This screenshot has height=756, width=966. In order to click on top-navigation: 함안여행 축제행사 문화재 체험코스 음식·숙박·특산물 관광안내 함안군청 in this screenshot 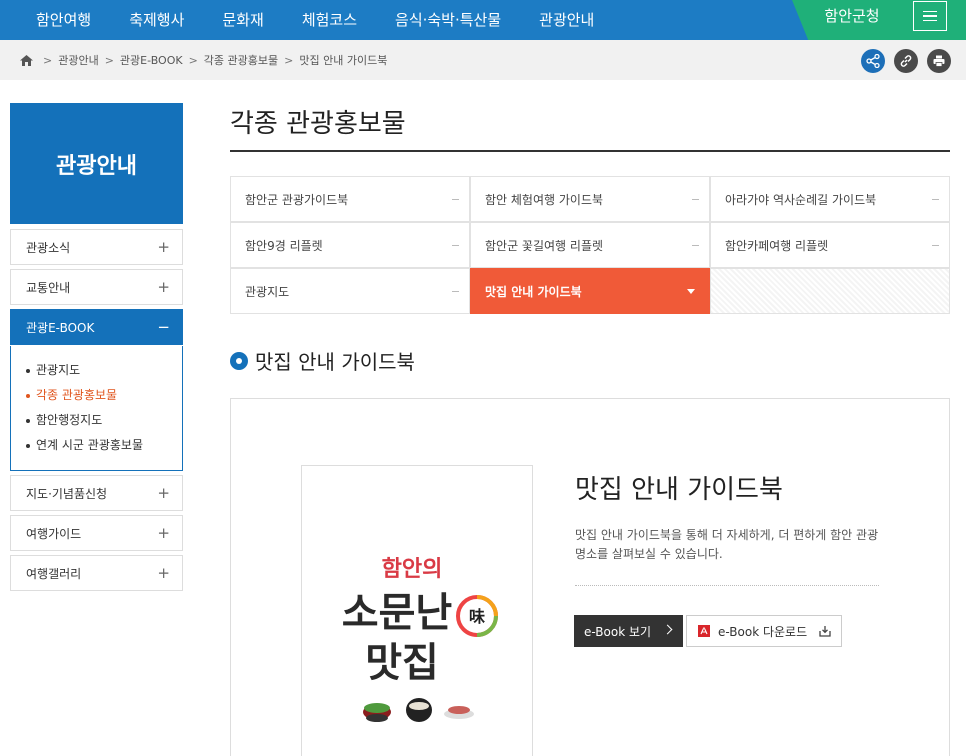, I will do `click(483, 21)`.